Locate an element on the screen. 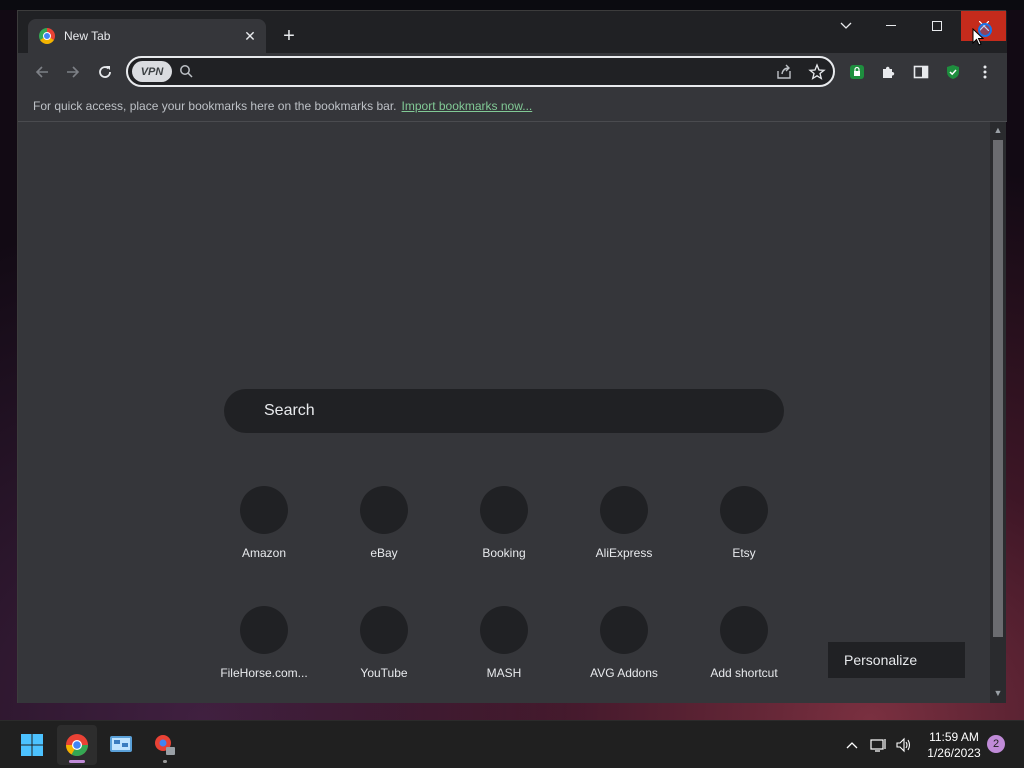  start-button is located at coordinates (32, 745).